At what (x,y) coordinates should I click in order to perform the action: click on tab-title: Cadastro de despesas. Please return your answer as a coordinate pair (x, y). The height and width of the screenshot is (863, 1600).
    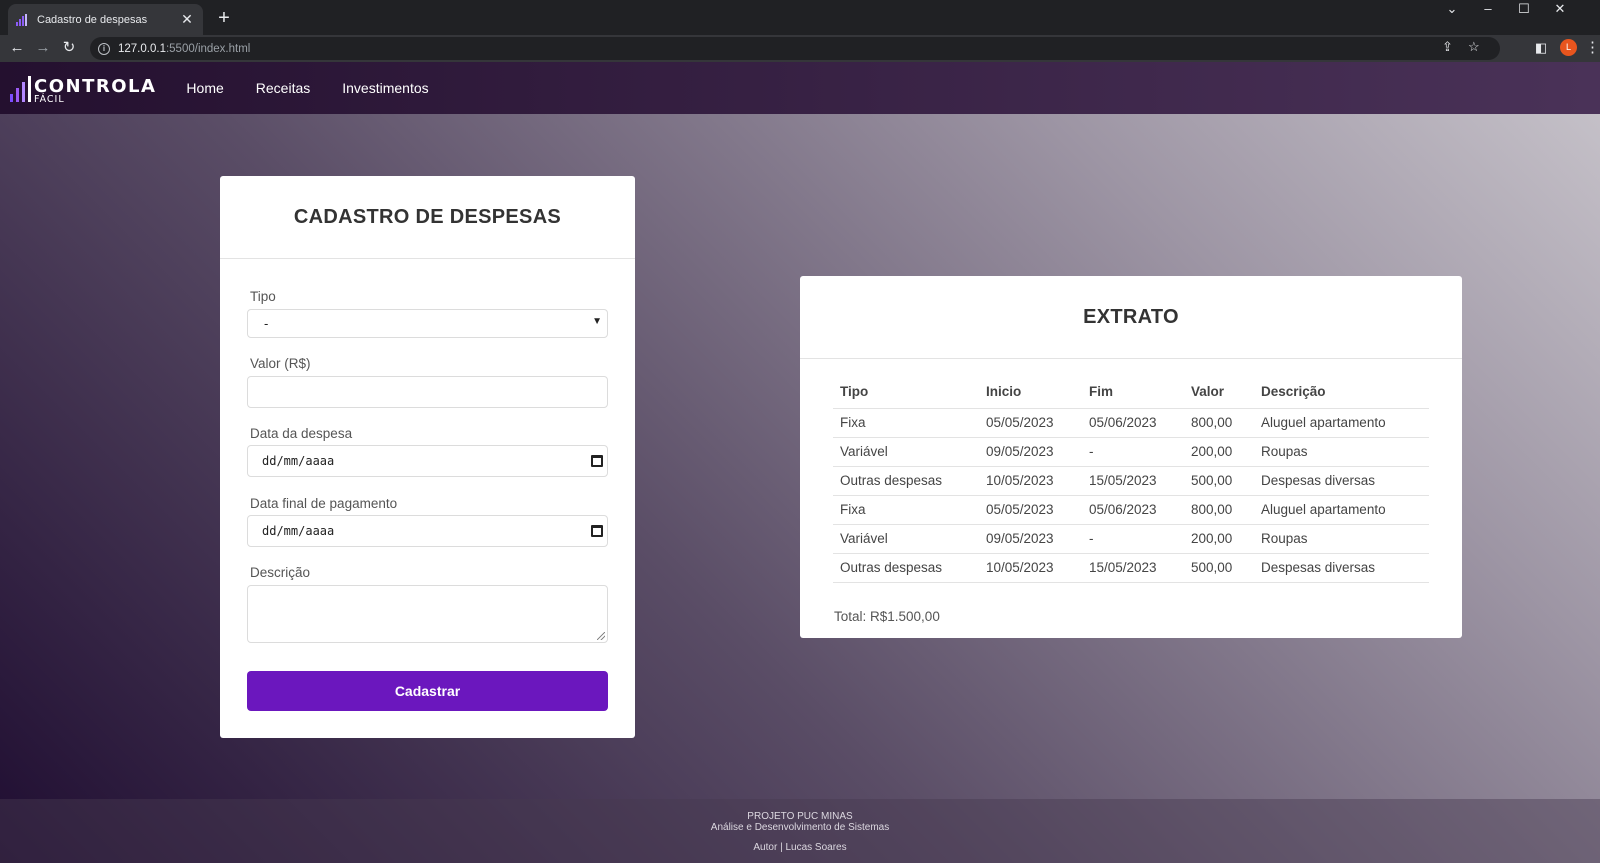
    Looking at the image, I should click on (92, 19).